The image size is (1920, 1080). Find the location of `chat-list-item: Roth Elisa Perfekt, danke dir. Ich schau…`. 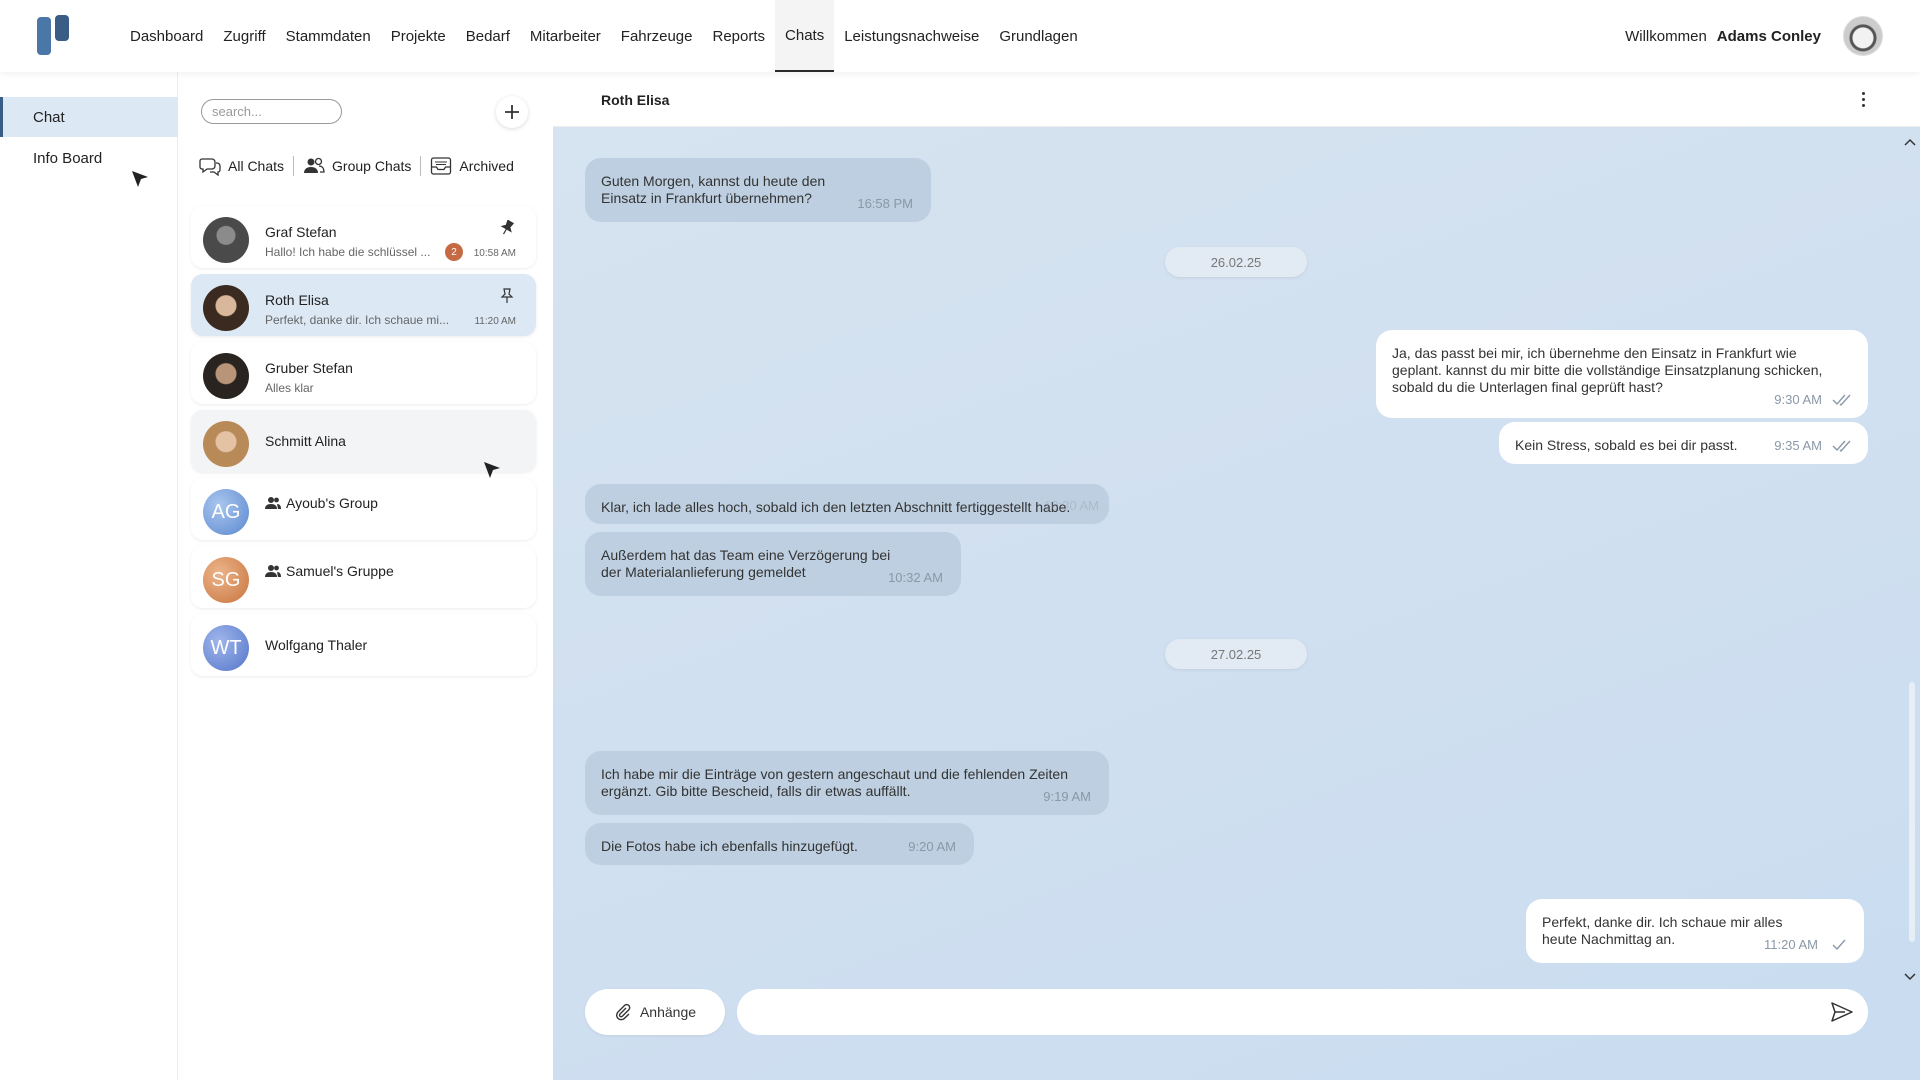

chat-list-item: Roth Elisa Perfekt, danke dir. Ich schau… is located at coordinates (363, 305).